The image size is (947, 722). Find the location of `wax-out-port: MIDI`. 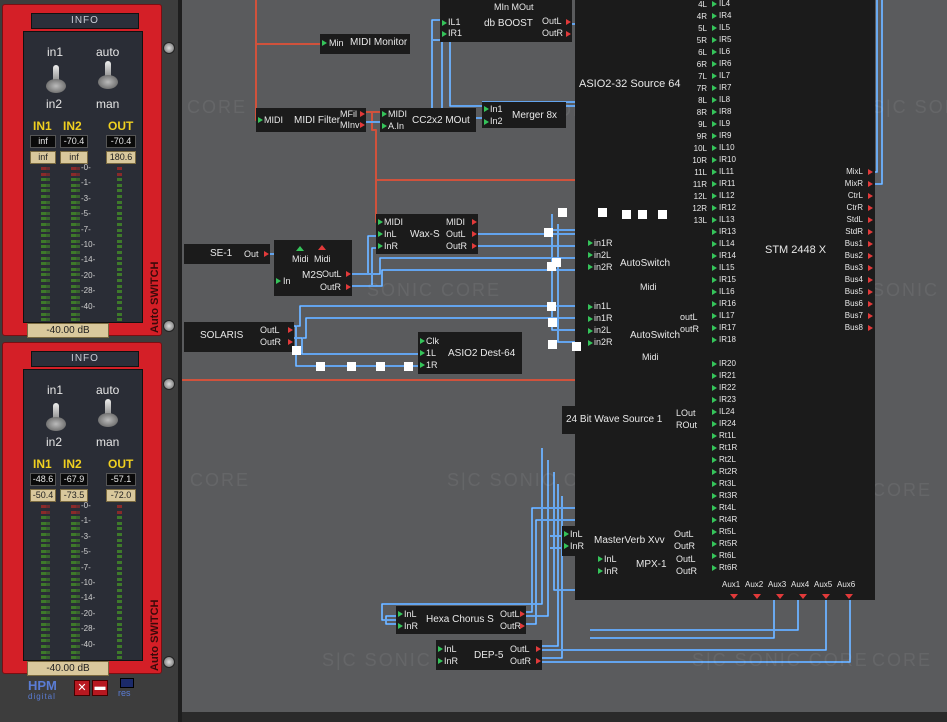

wax-out-port: MIDI is located at coordinates (455, 222).